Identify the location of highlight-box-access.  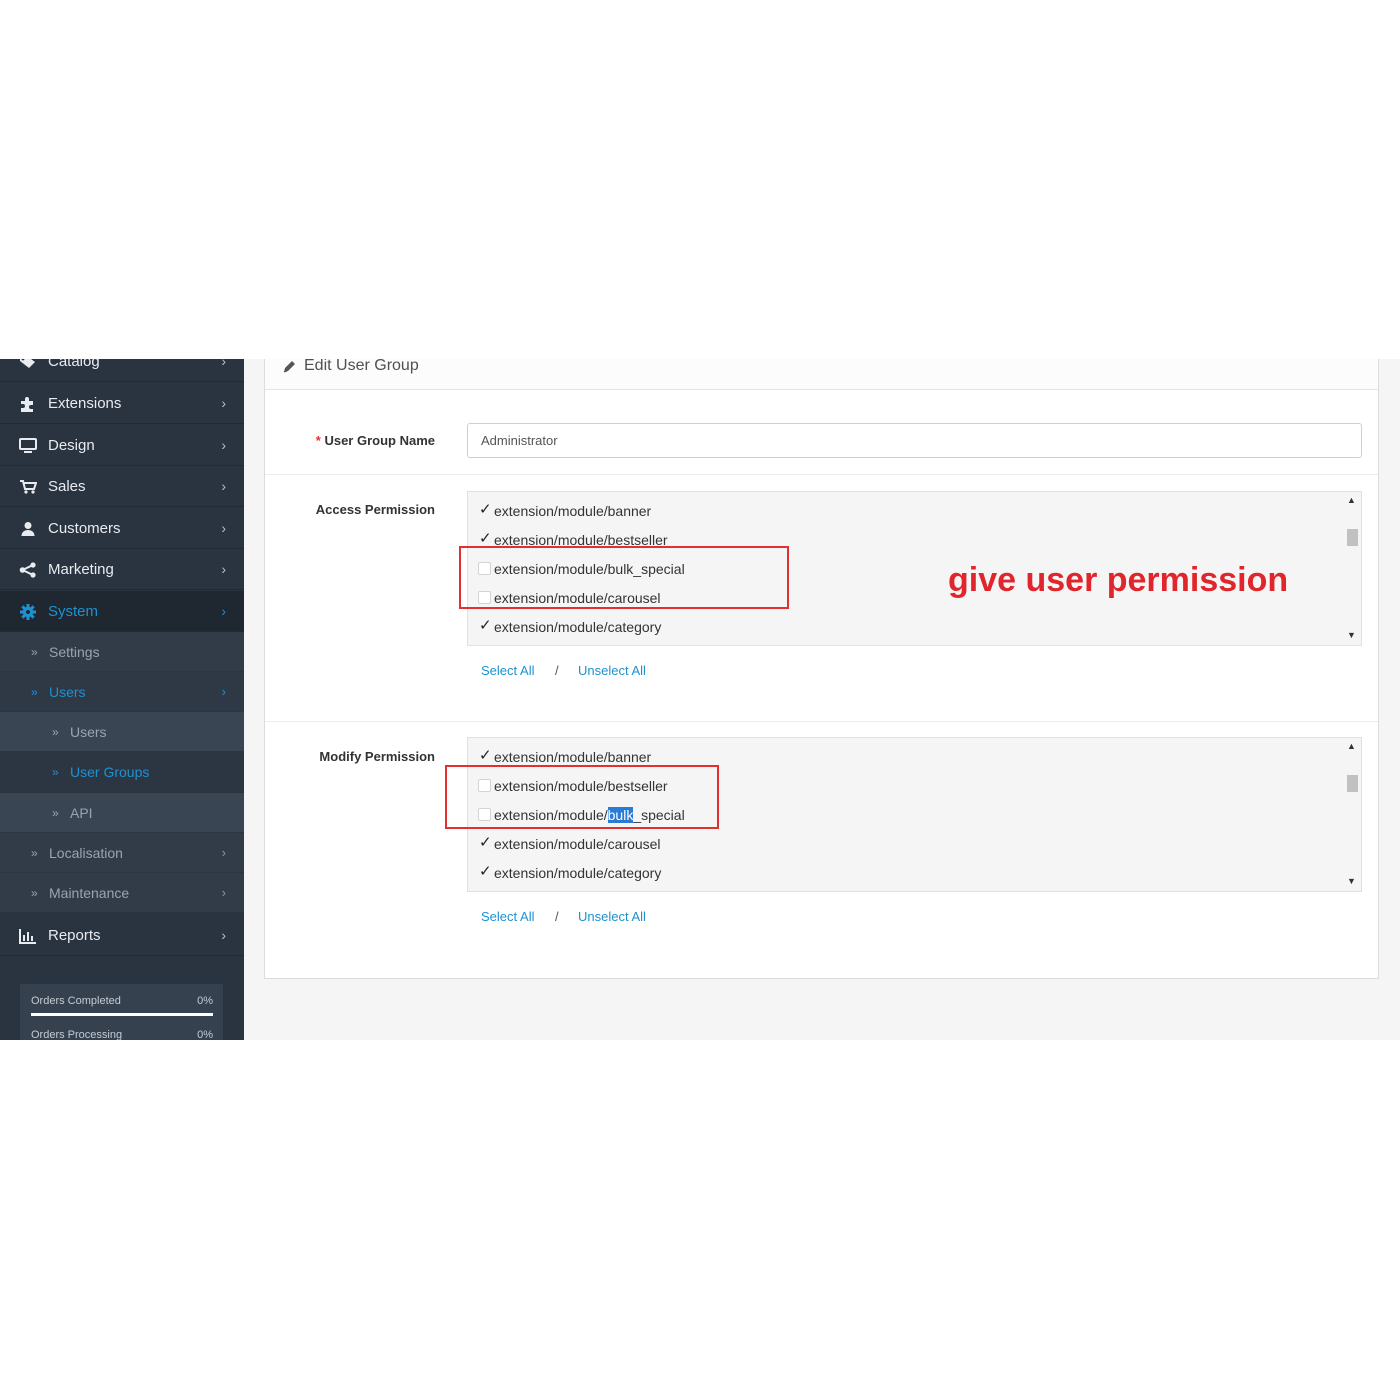
(624, 577).